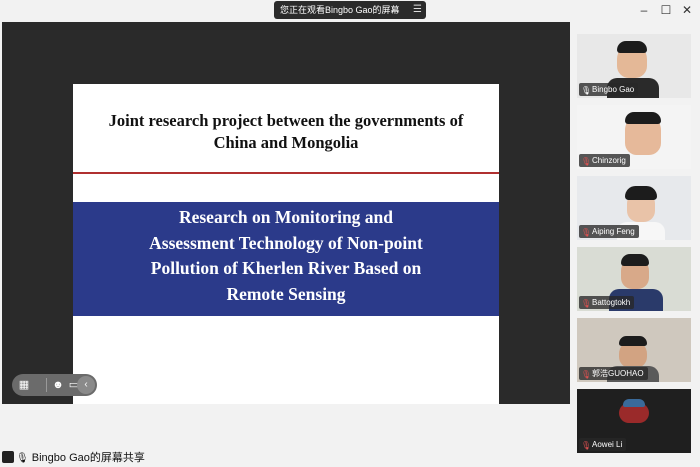 The width and height of the screenshot is (700, 467). Describe the element at coordinates (607, 444) in the screenshot. I see `participant-name: Aowei Li` at that location.